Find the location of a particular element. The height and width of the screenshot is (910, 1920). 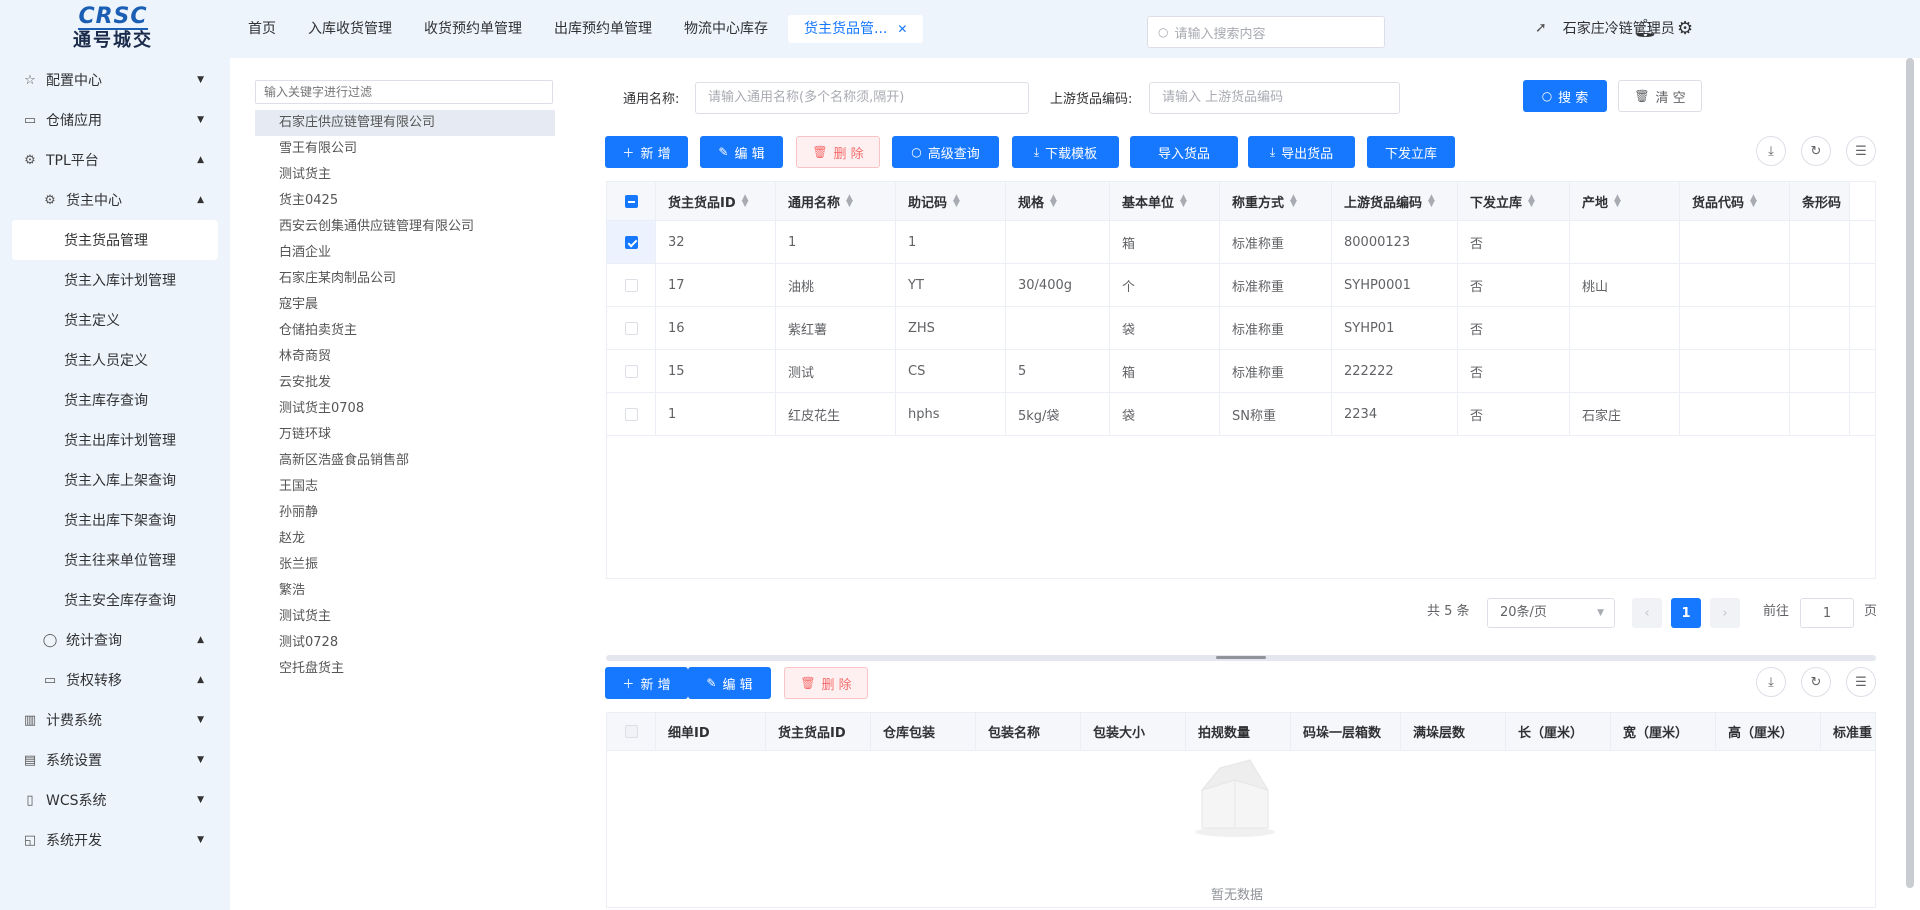

sidebar-item-warehouse: ▭ 仓储应用 ▼ is located at coordinates (115, 120).